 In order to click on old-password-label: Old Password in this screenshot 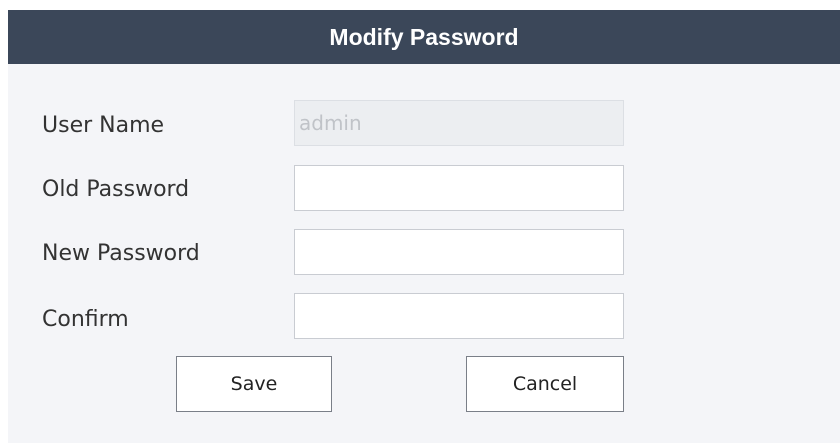, I will do `click(116, 189)`.